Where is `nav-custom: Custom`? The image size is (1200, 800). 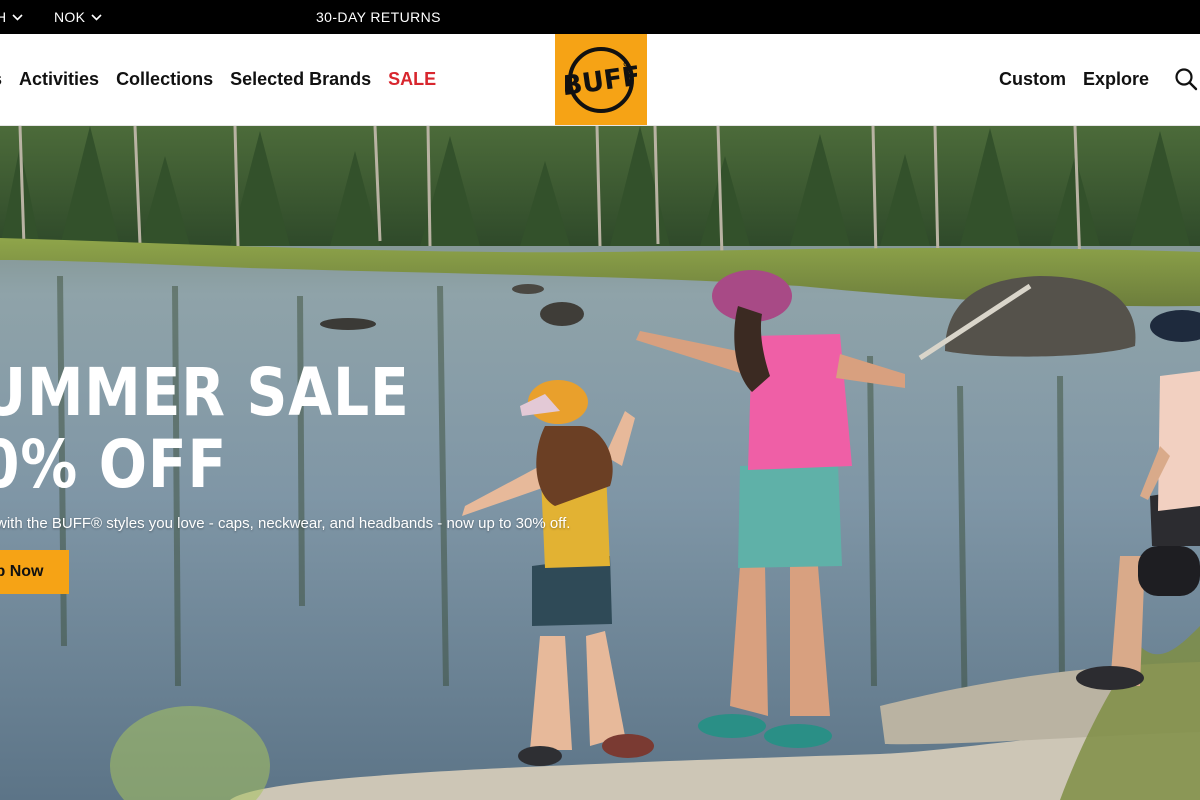
nav-custom: Custom is located at coordinates (1032, 79).